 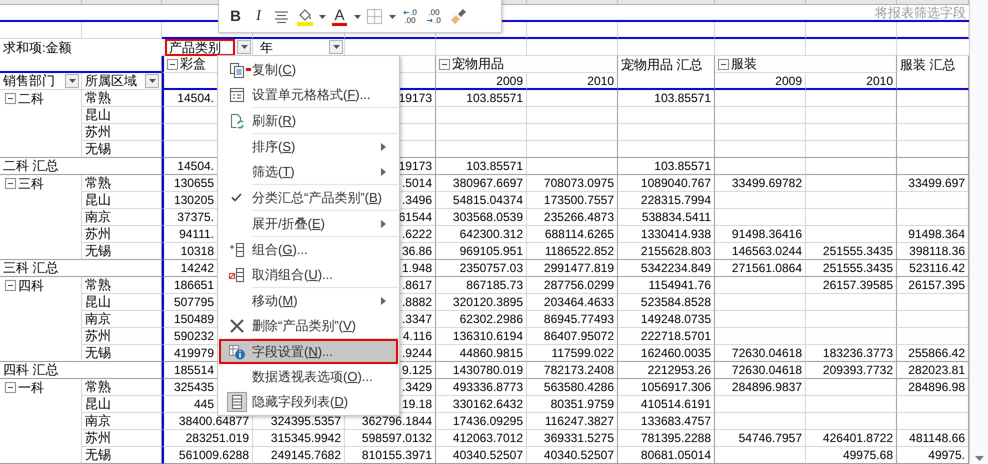 I want to click on copy-icon, so click(x=236, y=70).